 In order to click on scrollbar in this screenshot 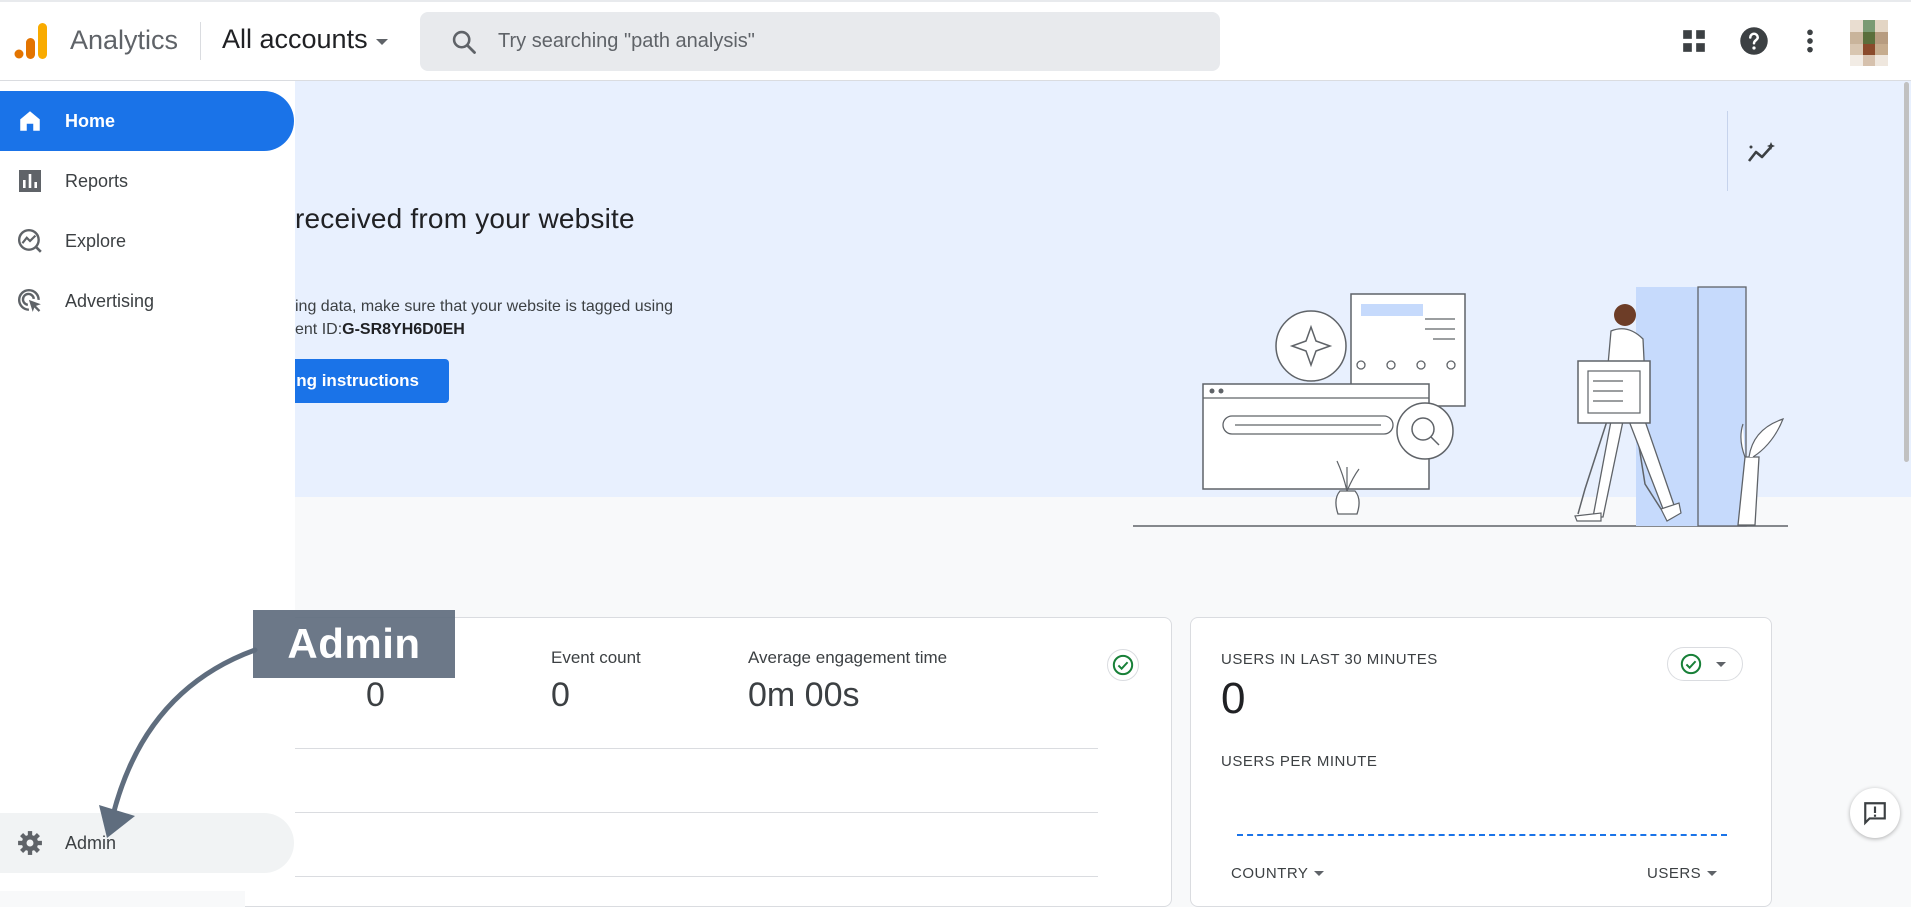, I will do `click(1906, 272)`.